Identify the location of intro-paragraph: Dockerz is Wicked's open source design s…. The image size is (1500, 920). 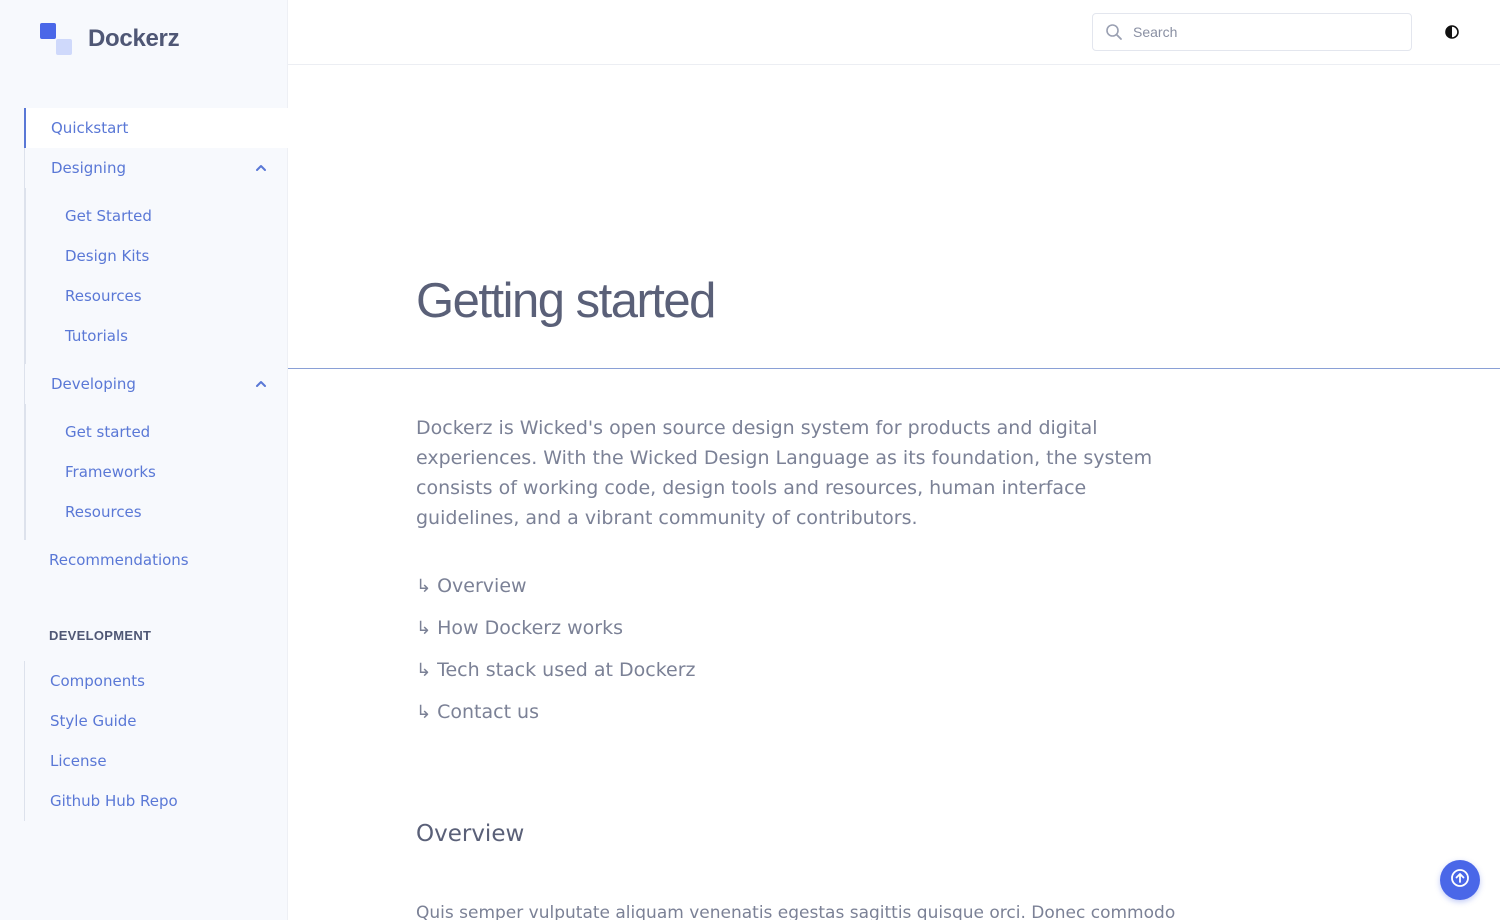
(784, 473).